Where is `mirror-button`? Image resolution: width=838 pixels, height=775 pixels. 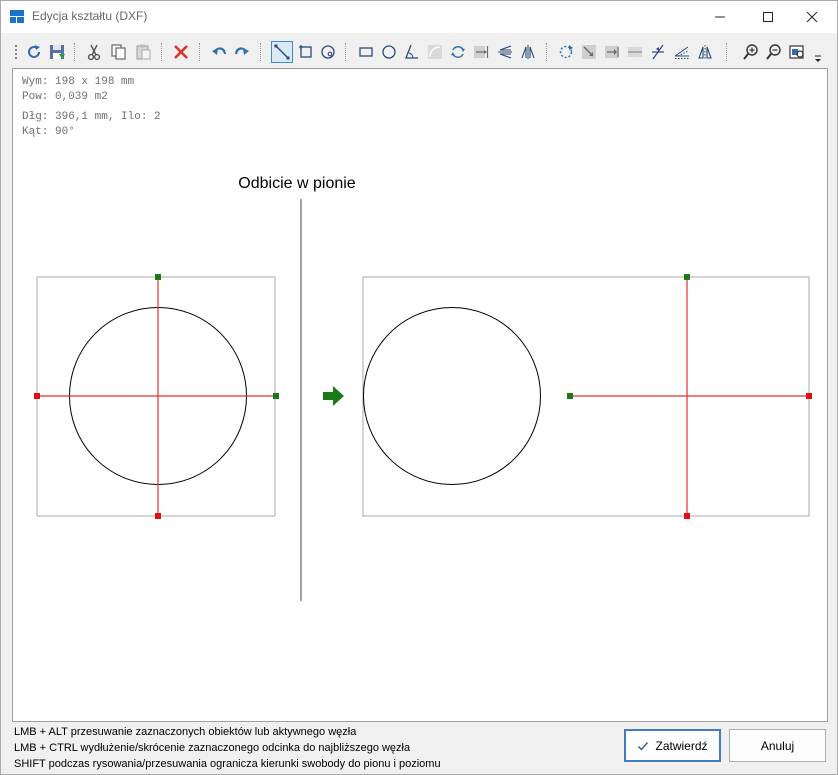
mirror-button is located at coordinates (705, 52).